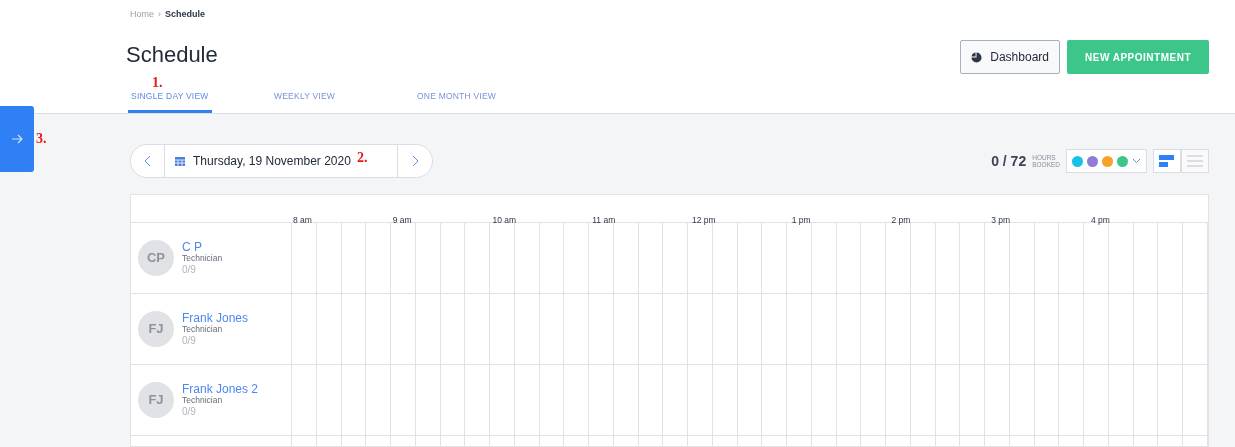 Image resolution: width=1235 pixels, height=447 pixels. I want to click on hour-label: 11 am, so click(604, 220).